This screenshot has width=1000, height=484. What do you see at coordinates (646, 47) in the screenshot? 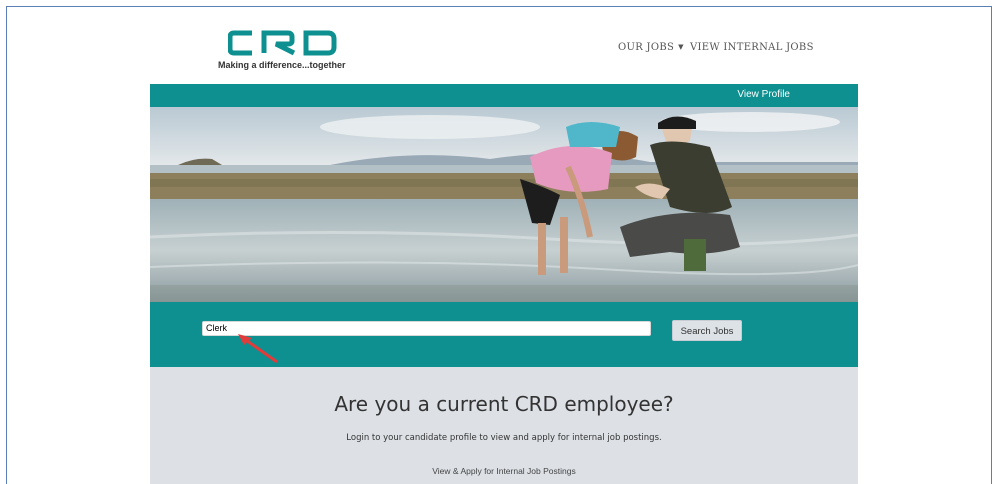
I see `nav-our-jobs-label: OUR JOBS` at bounding box center [646, 47].